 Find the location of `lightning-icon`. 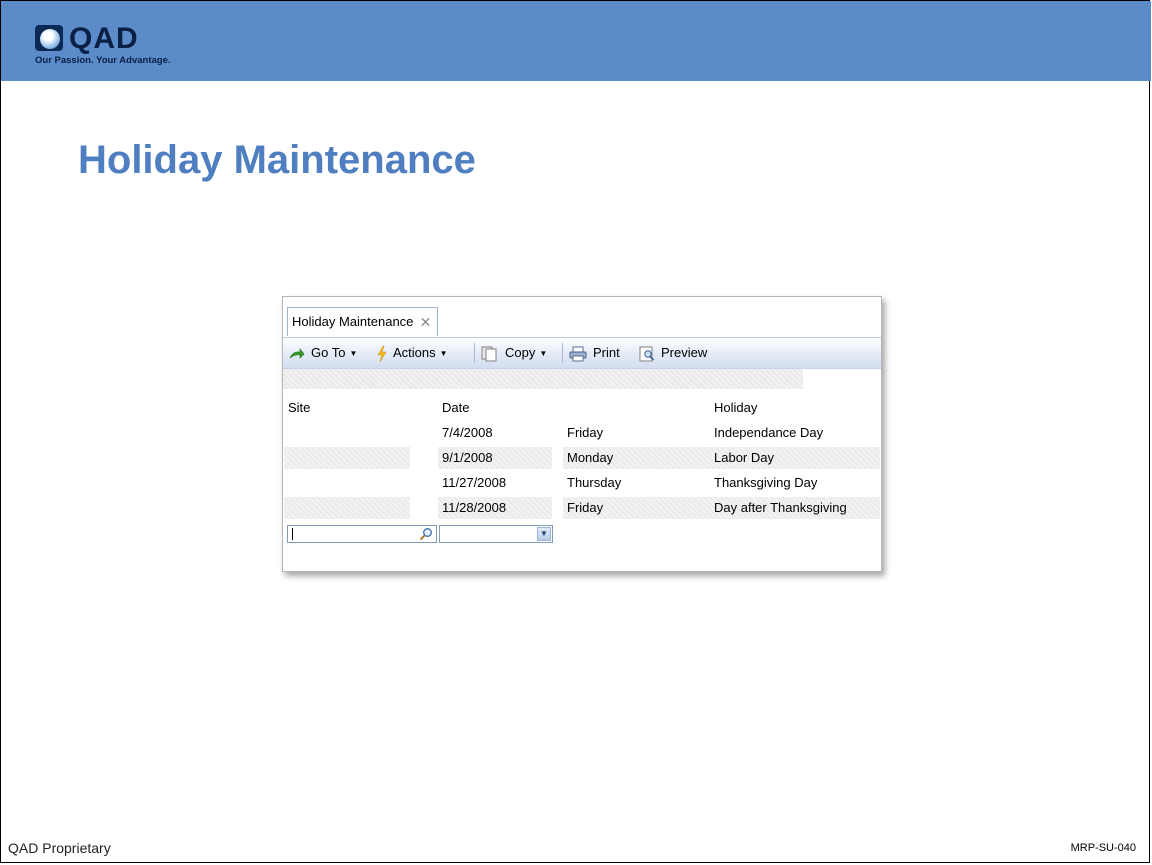

lightning-icon is located at coordinates (382, 353).